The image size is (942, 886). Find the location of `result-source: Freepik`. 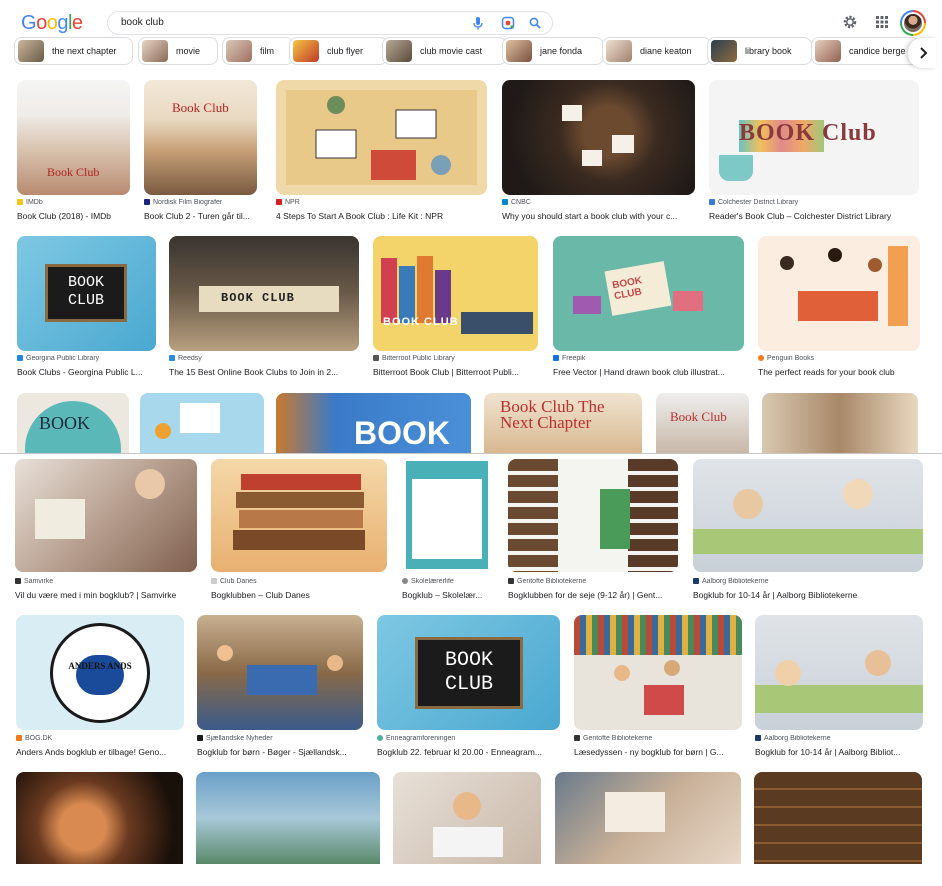

result-source: Freepik is located at coordinates (569, 358).